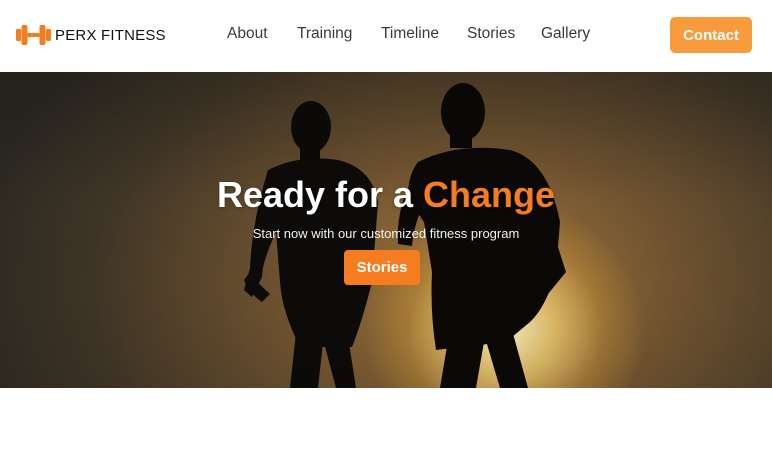 This screenshot has height=458, width=772. I want to click on brand-name: PERX FITNESS, so click(110, 35).